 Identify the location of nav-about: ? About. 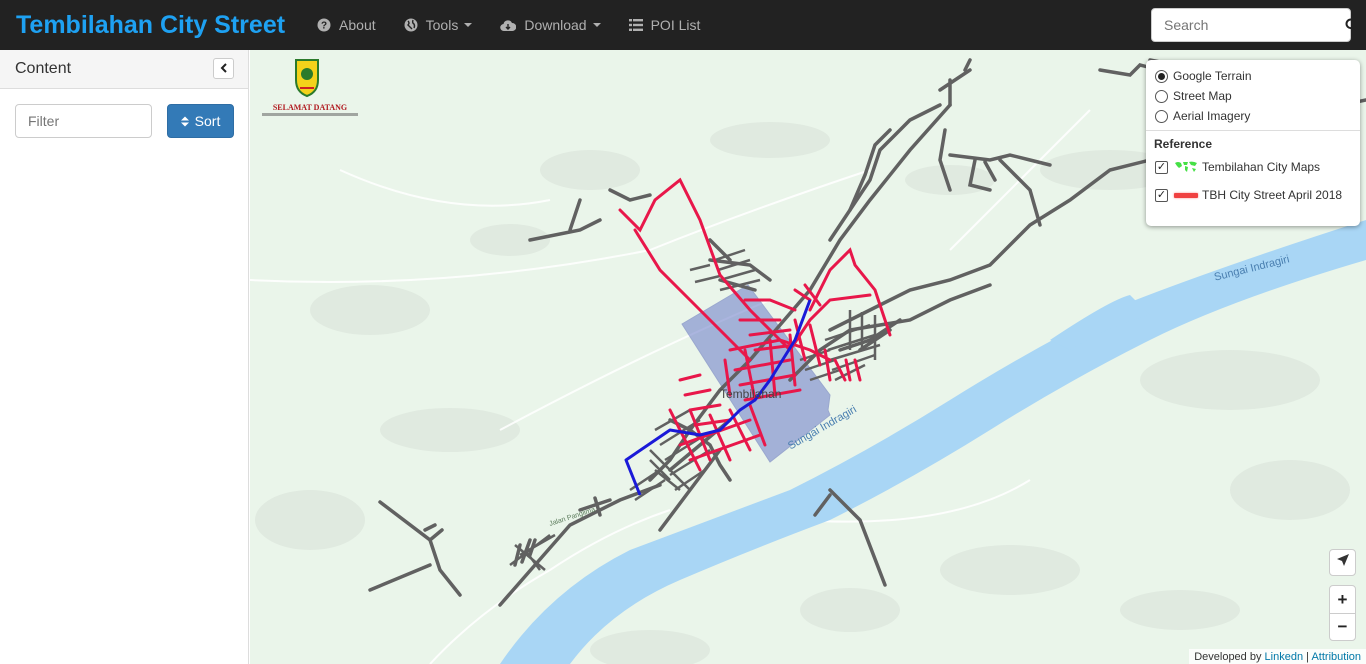
(346, 25).